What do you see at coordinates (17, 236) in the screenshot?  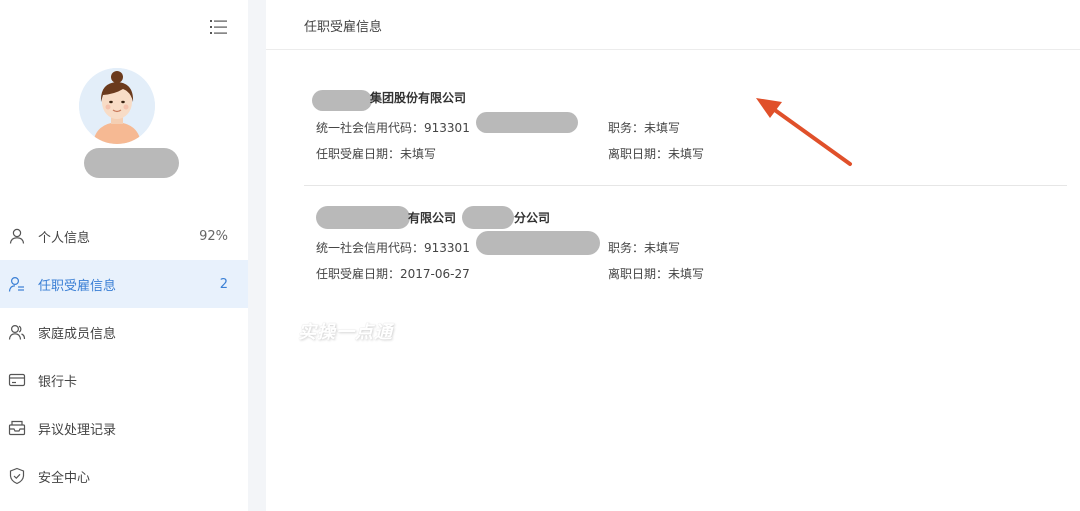 I see `user-icon` at bounding box center [17, 236].